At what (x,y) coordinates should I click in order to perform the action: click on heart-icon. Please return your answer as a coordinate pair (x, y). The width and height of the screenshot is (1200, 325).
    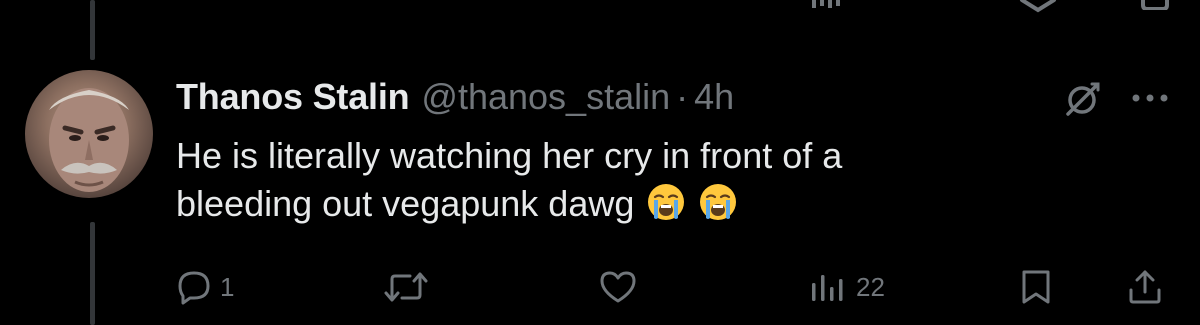
    Looking at the image, I should click on (618, 287).